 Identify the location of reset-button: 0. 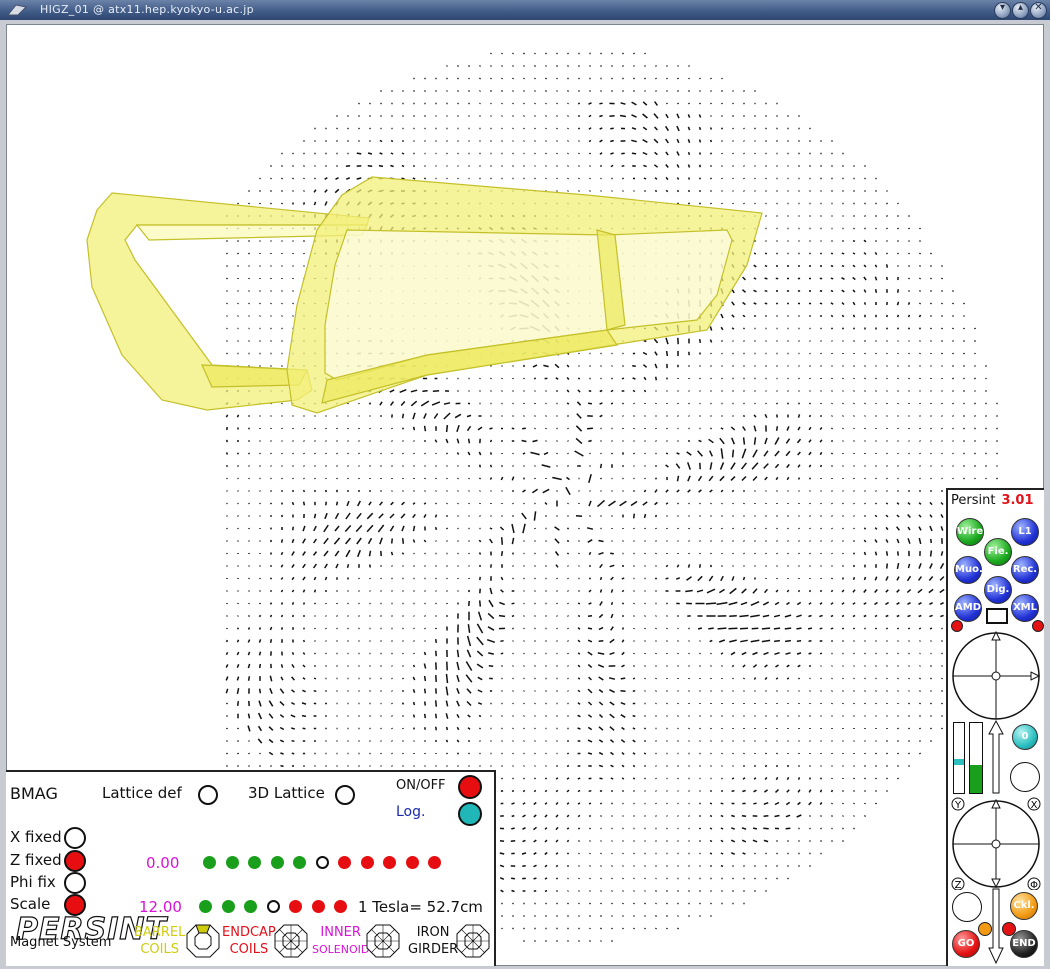
(1025, 737).